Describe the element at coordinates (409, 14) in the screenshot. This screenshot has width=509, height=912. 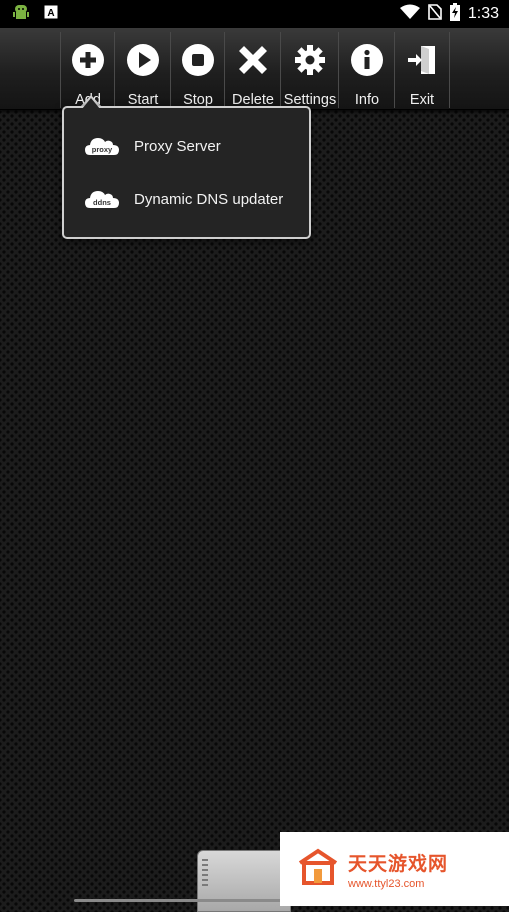
I see `wifi-icon` at that location.